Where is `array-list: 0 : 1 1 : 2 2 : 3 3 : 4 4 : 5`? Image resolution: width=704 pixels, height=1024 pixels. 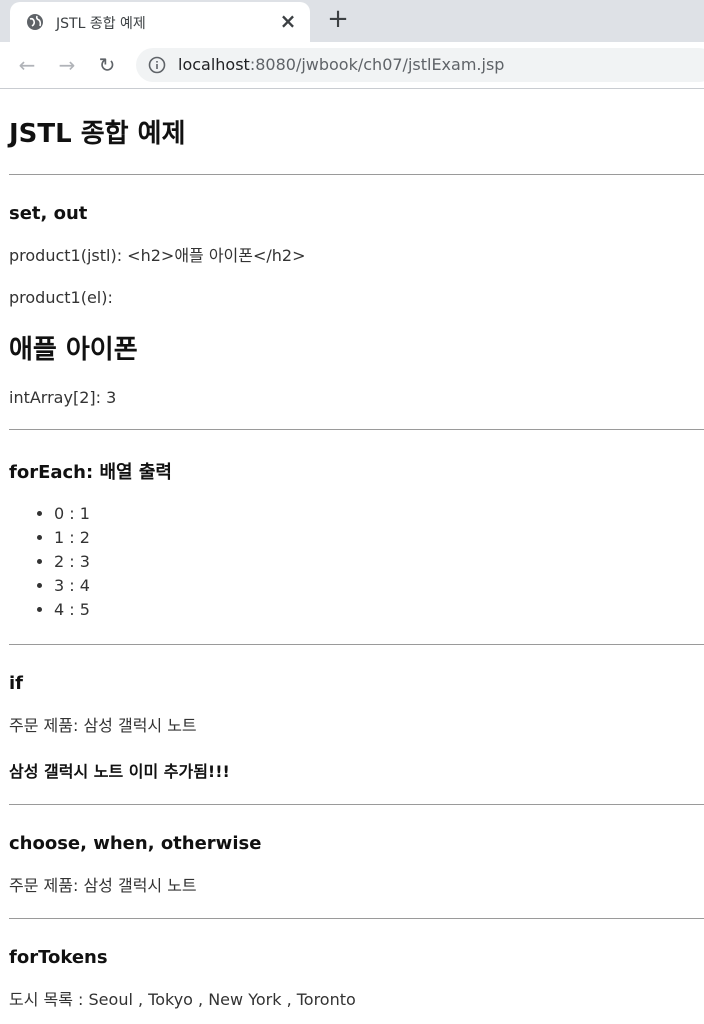 array-list: 0 : 1 1 : 2 2 : 3 3 : 4 4 : 5 is located at coordinates (352, 562).